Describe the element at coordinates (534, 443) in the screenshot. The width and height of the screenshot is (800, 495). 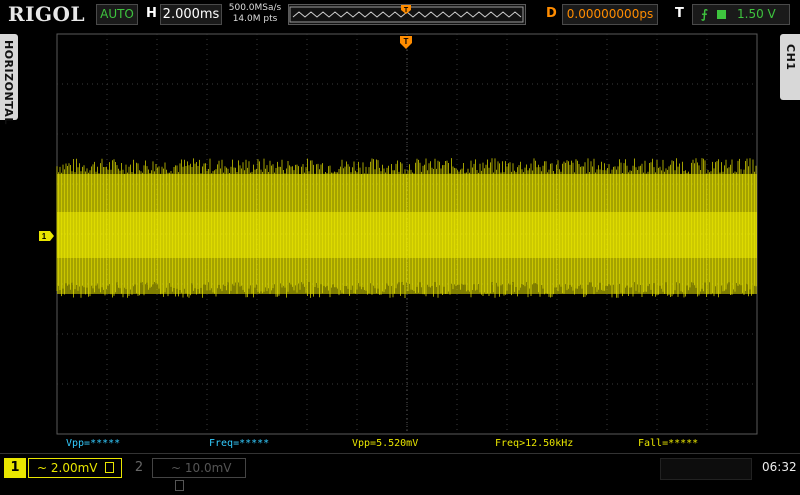
I see `measurement-item: Freq>12.50kHz` at that location.